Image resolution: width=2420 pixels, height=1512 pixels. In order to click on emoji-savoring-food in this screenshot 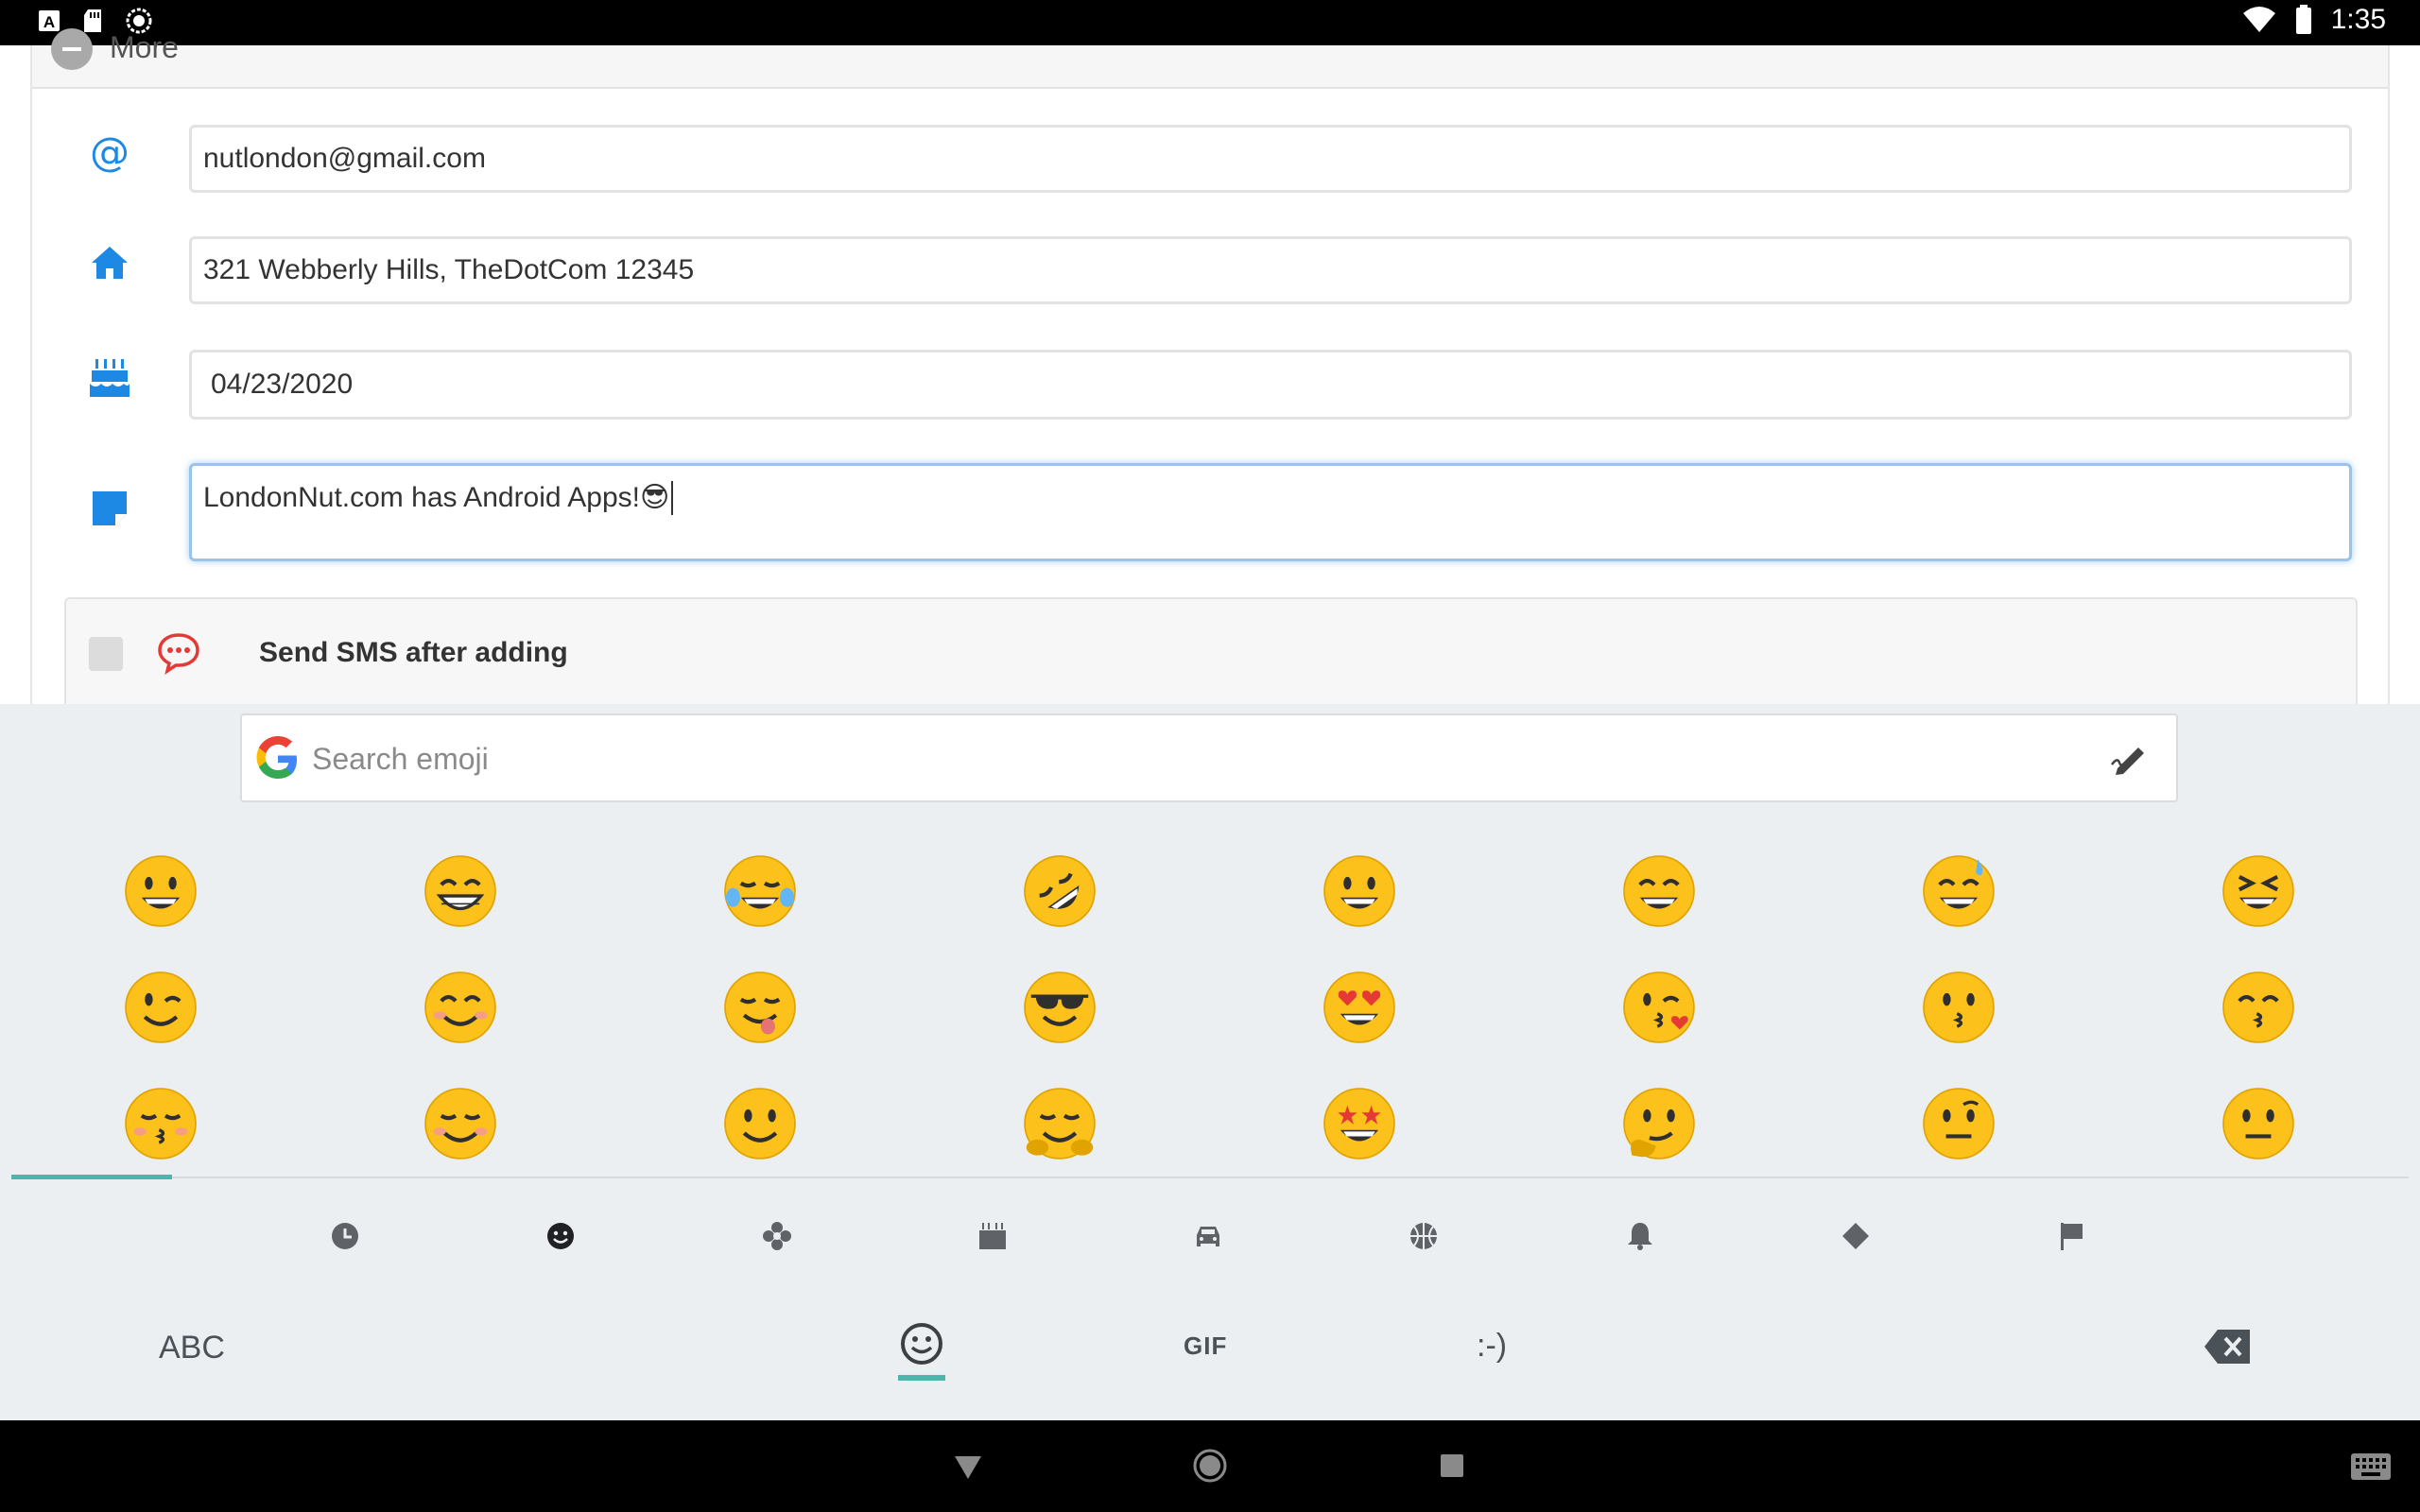, I will do `click(760, 1007)`.